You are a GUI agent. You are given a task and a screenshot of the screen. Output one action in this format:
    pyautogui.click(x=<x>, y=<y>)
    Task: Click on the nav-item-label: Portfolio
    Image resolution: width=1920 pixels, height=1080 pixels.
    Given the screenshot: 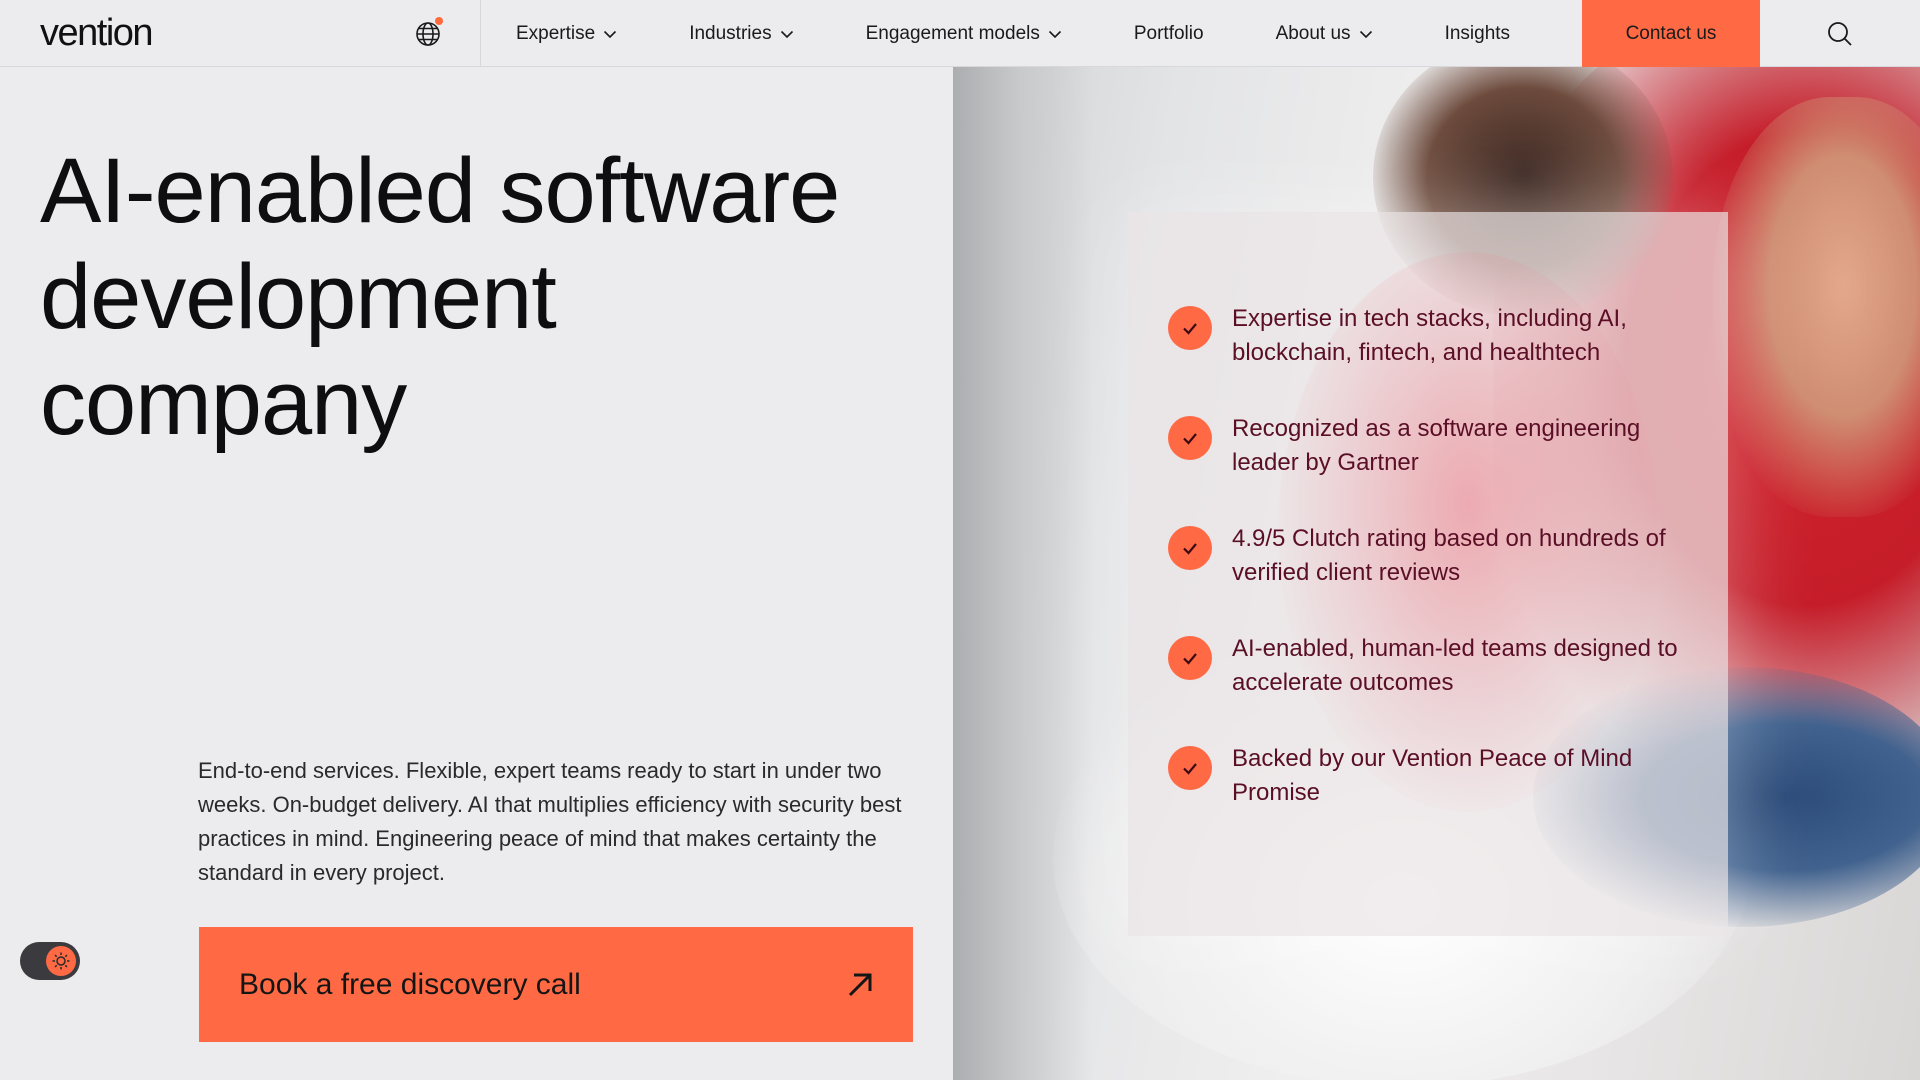 What is the action you would take?
    pyautogui.click(x=1168, y=33)
    